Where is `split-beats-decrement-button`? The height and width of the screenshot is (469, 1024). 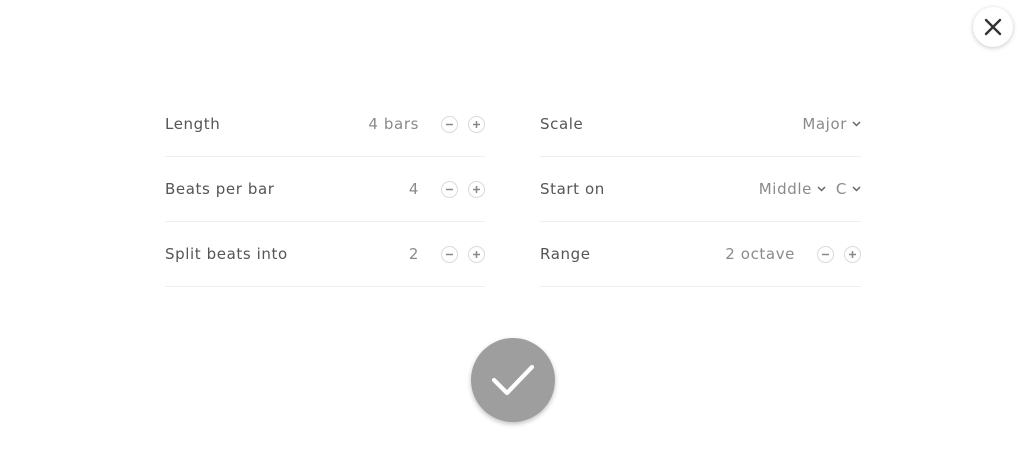 split-beats-decrement-button is located at coordinates (449, 254).